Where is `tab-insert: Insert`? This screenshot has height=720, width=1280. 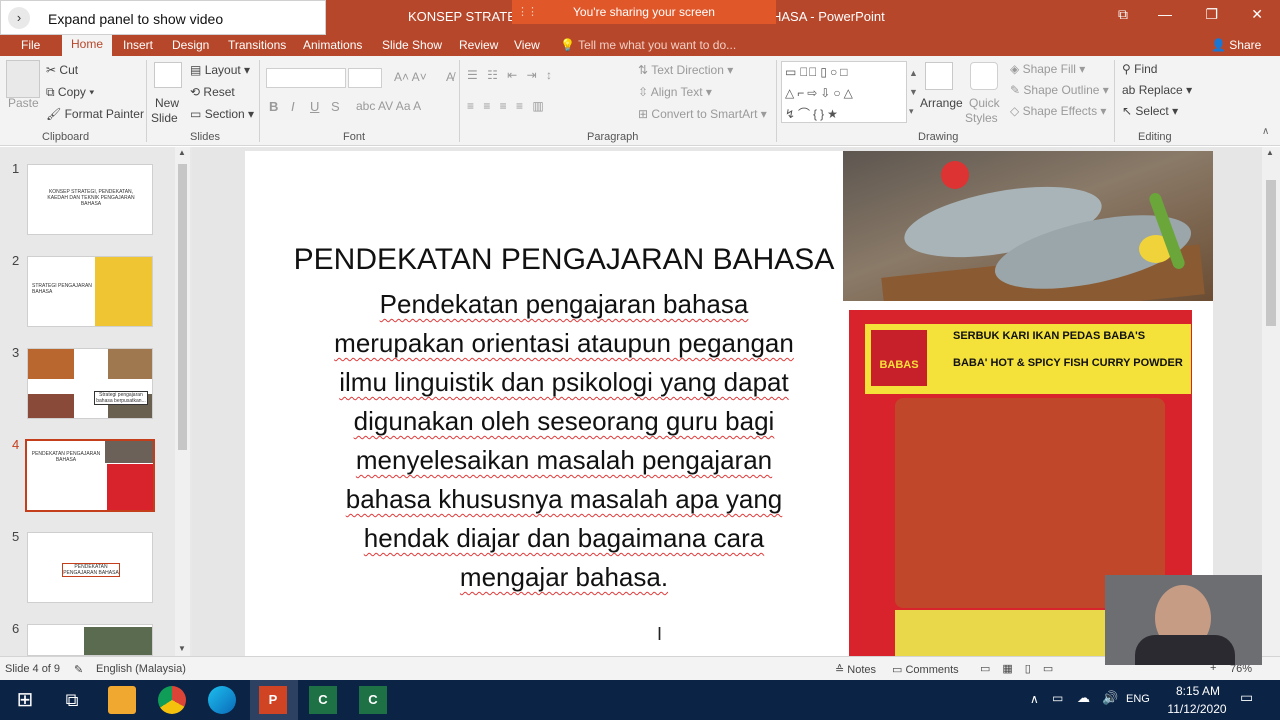
tab-insert: Insert is located at coordinates (138, 45).